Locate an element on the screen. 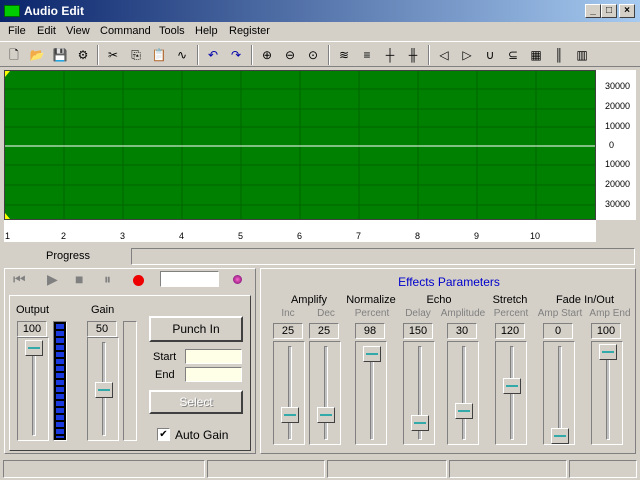 The width and height of the screenshot is (640, 480). new-icon: 🗋 is located at coordinates (14, 55).